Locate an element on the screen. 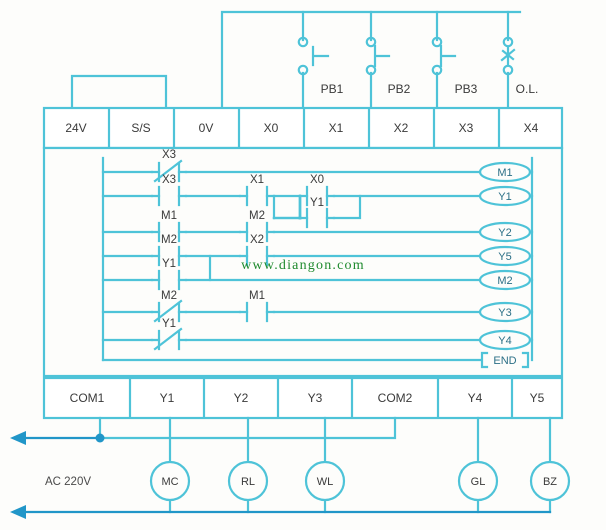  input-device-label-pb1: PB1 is located at coordinates (332, 89).